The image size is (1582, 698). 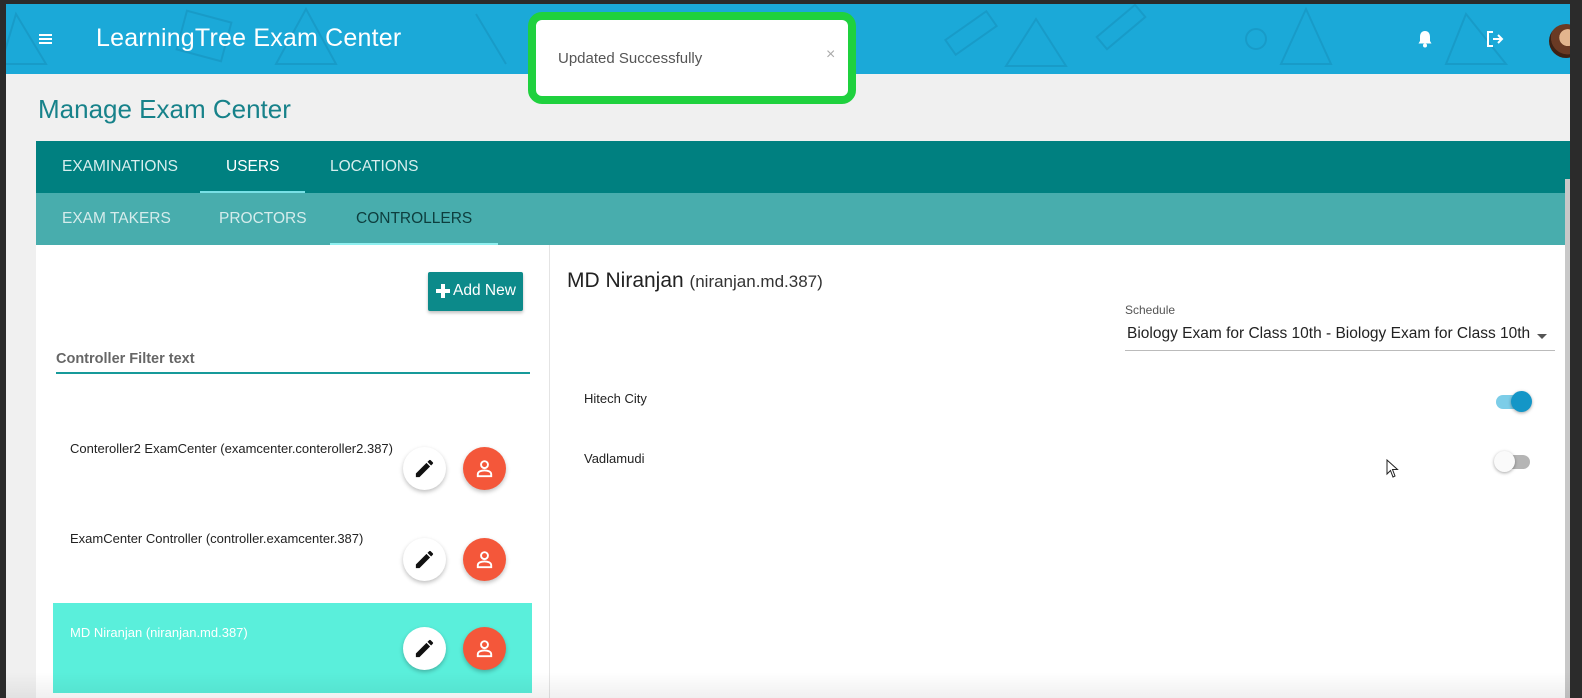 I want to click on plus-icon, so click(x=443, y=291).